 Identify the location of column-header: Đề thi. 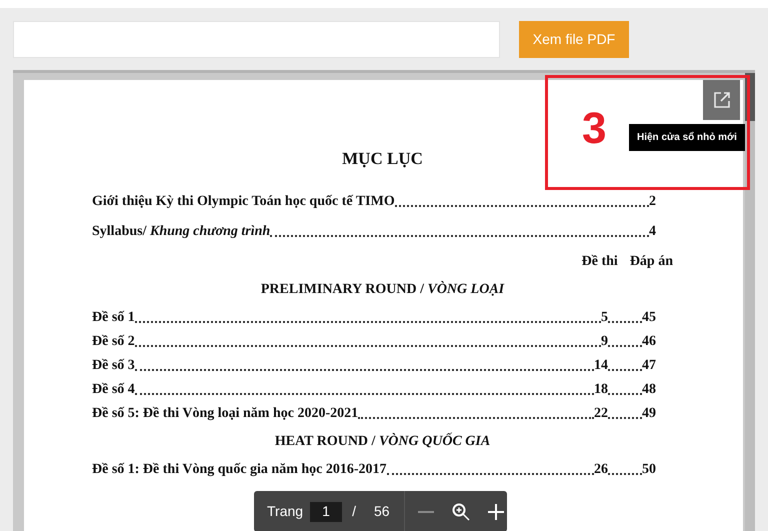
(600, 262).